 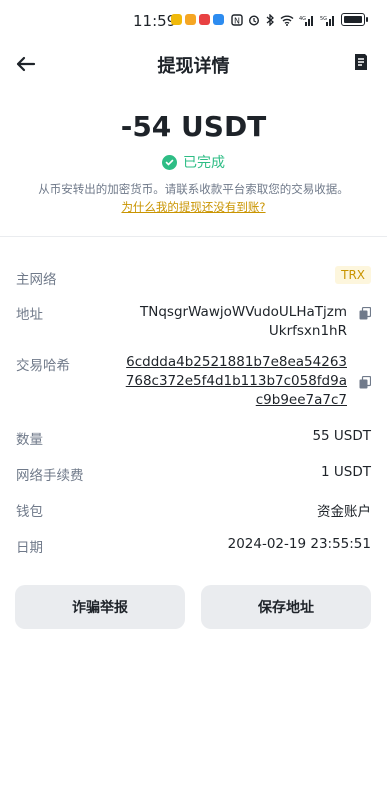 I want to click on network-badge: TRX, so click(x=353, y=275).